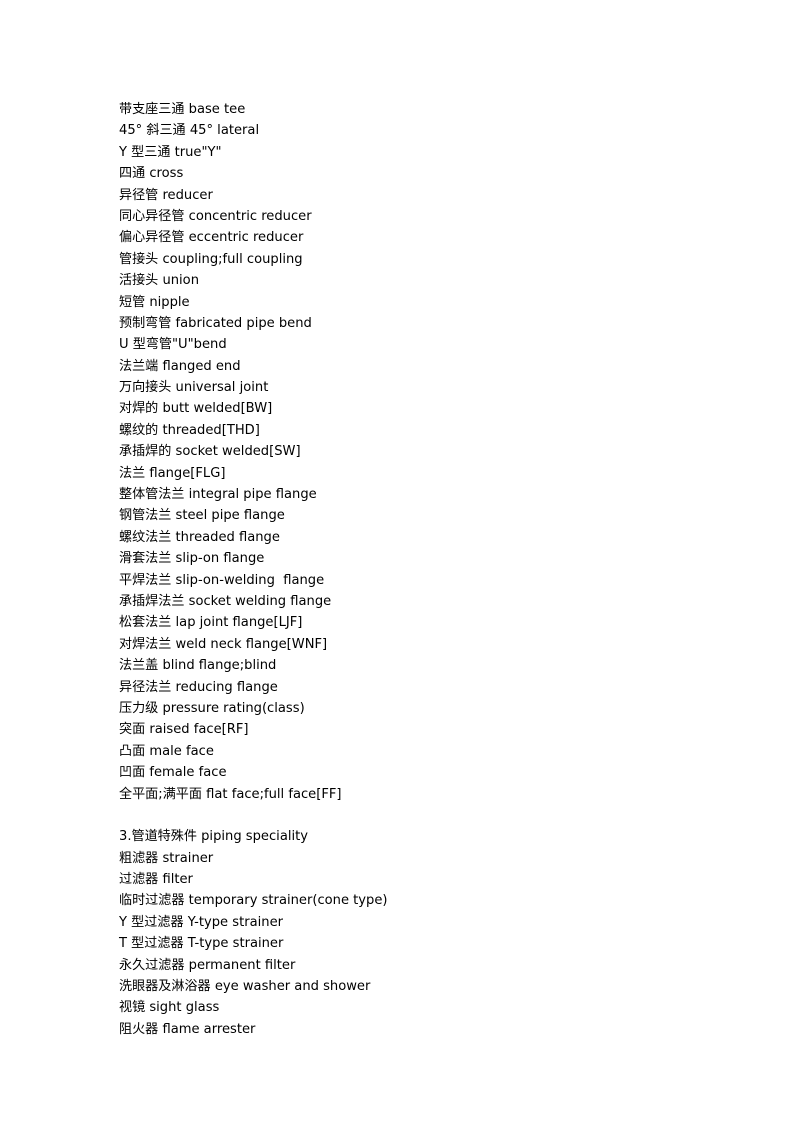 The width and height of the screenshot is (794, 1123). What do you see at coordinates (212, 708) in the screenshot?
I see `glossary-entry: 压力级 pressure rating(class)` at bounding box center [212, 708].